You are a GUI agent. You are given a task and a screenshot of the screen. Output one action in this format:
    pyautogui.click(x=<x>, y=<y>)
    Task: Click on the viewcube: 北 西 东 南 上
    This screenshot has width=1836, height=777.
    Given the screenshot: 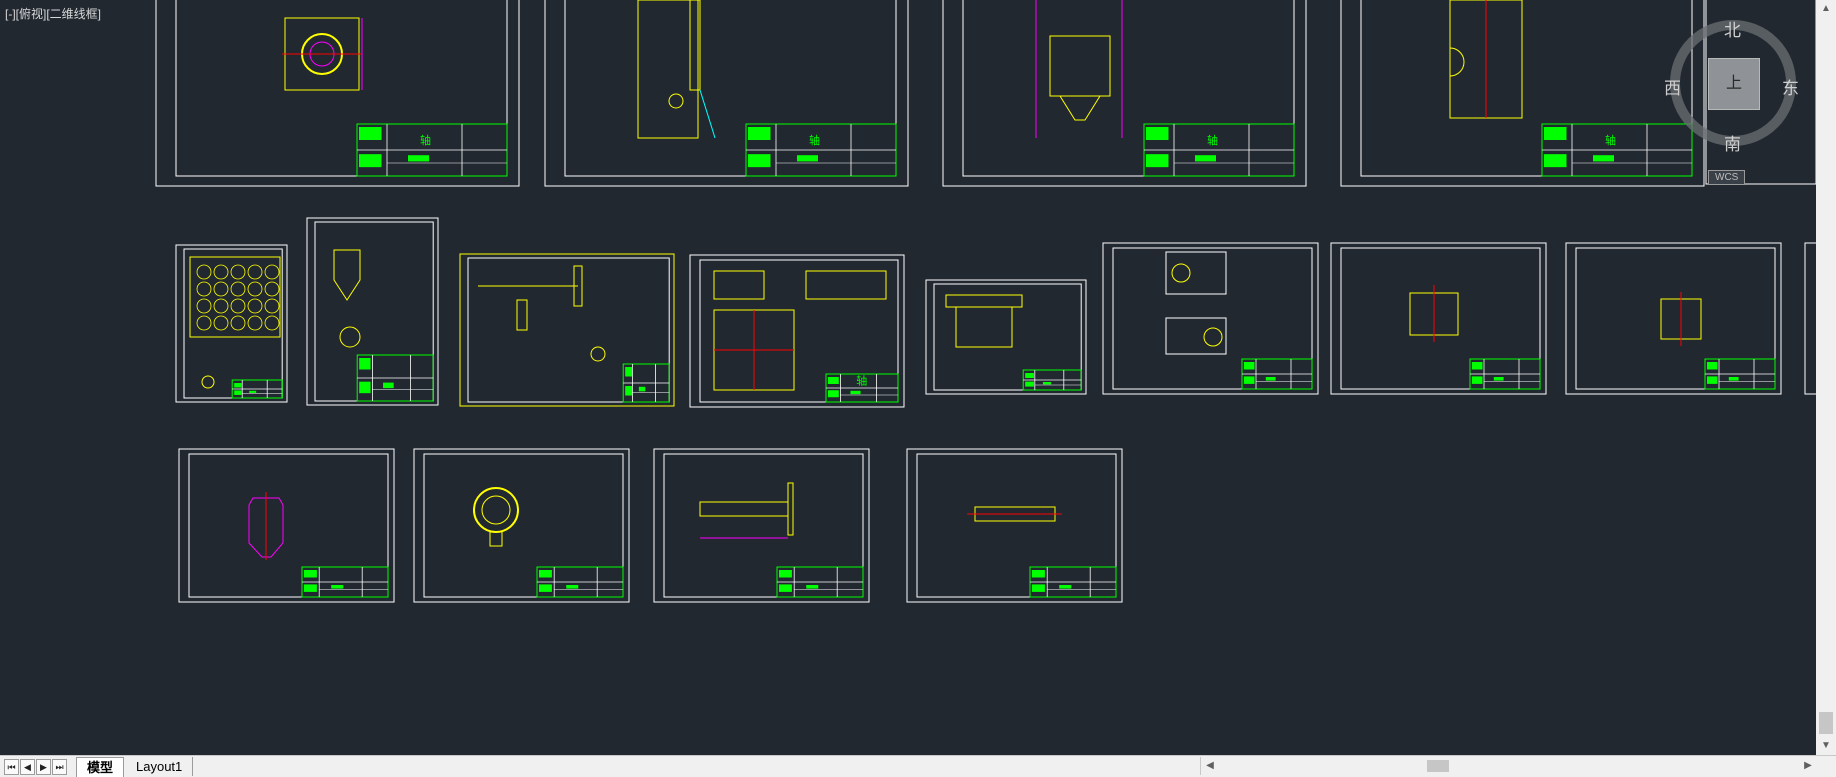 What is the action you would take?
    pyautogui.click(x=1730, y=89)
    